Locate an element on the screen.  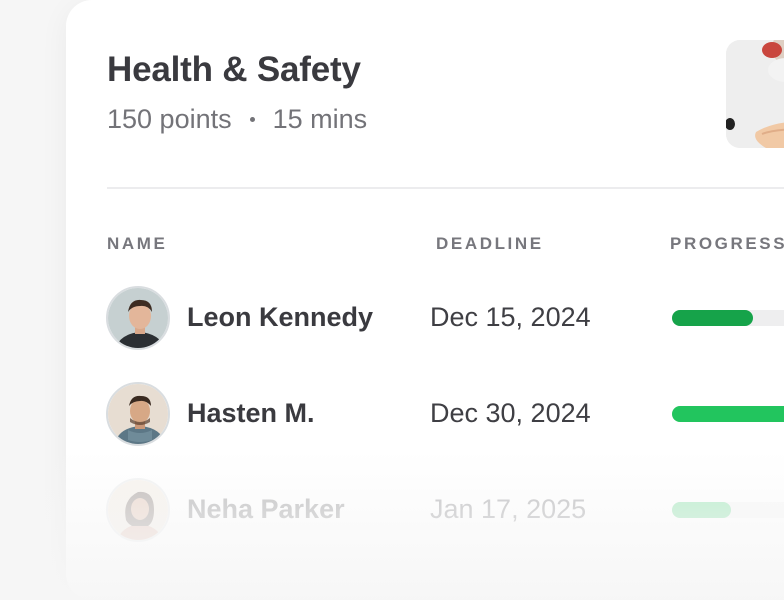
row-deadline: Dec 15, 2024 is located at coordinates (510, 317).